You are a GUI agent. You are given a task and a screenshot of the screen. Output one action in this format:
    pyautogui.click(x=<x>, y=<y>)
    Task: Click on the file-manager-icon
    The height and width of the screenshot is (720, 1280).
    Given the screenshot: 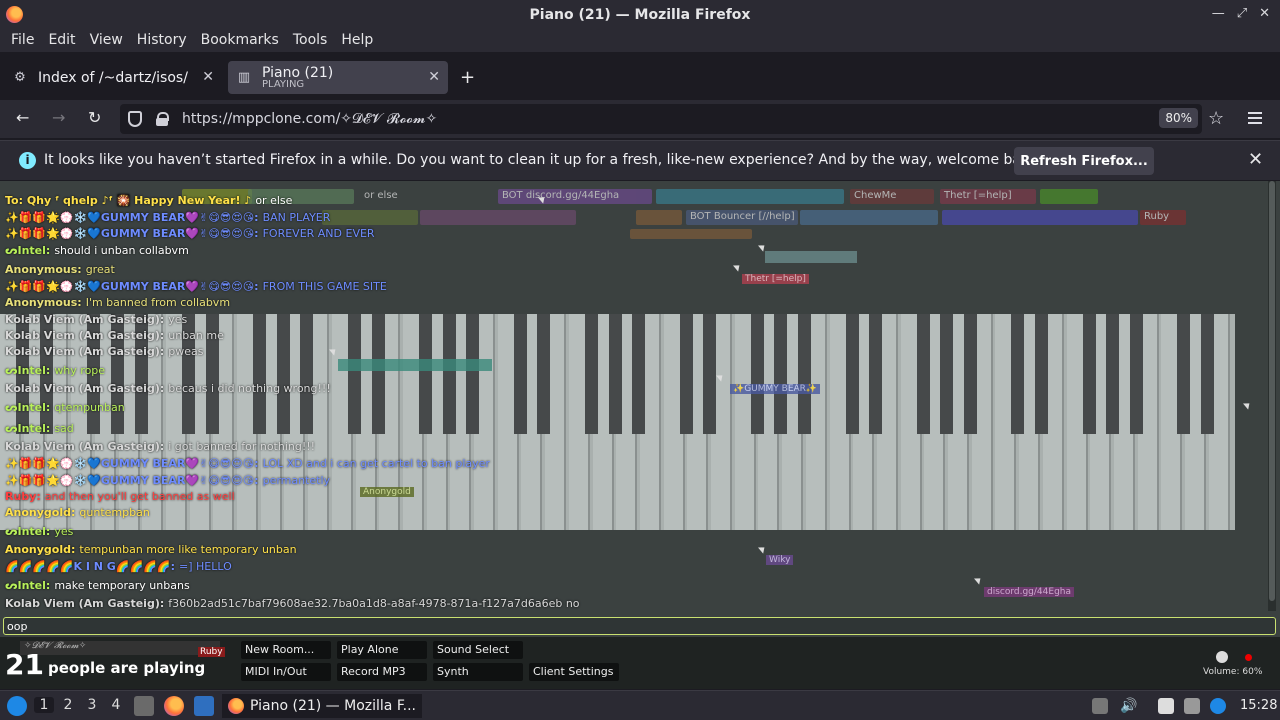 What is the action you would take?
    pyautogui.click(x=144, y=706)
    